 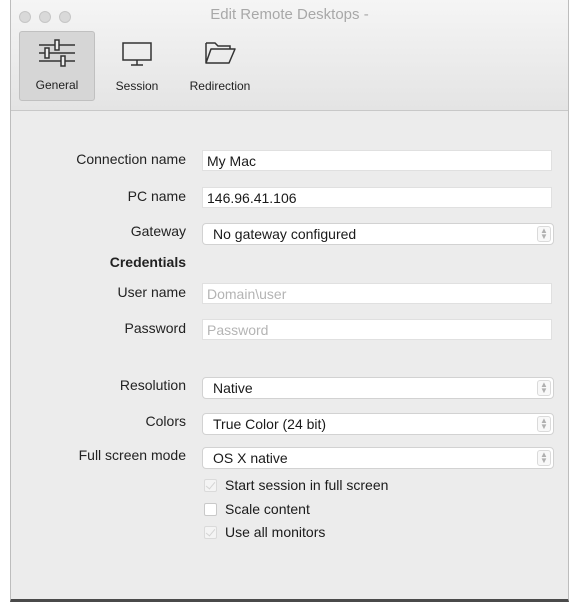 What do you see at coordinates (57, 85) in the screenshot?
I see `tab-general-label: General` at bounding box center [57, 85].